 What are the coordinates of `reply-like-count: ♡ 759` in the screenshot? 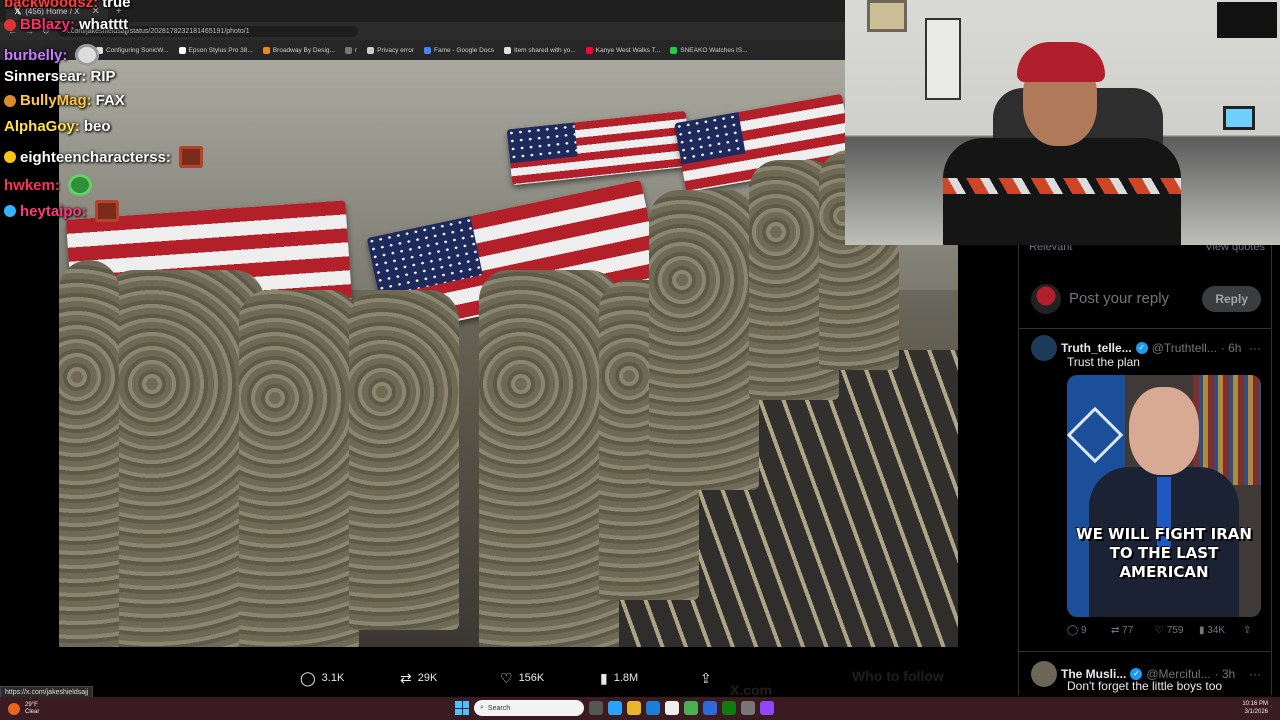 It's located at (1177, 630).